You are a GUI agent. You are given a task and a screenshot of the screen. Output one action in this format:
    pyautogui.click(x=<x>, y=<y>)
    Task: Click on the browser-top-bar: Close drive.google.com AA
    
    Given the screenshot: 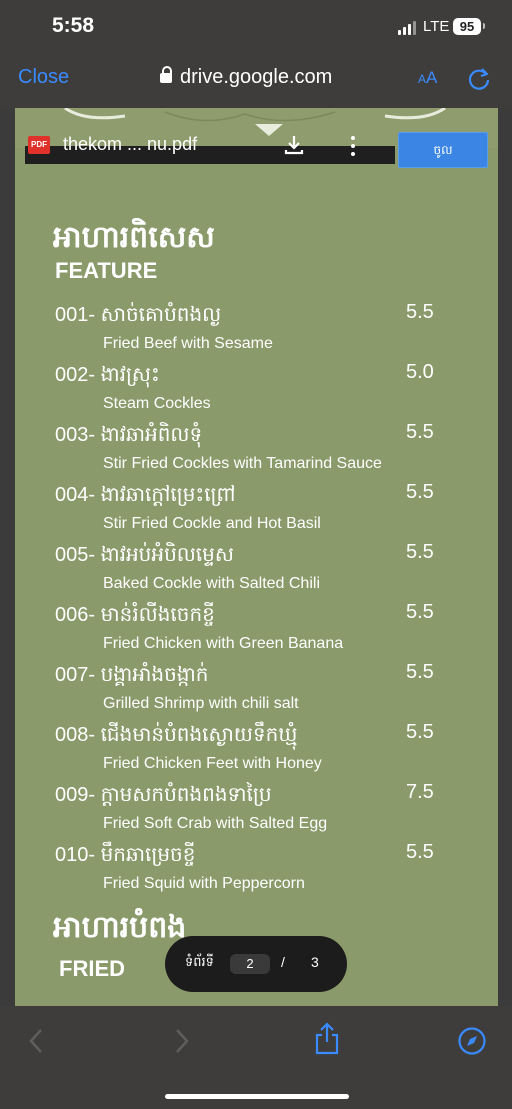 What is the action you would take?
    pyautogui.click(x=256, y=82)
    